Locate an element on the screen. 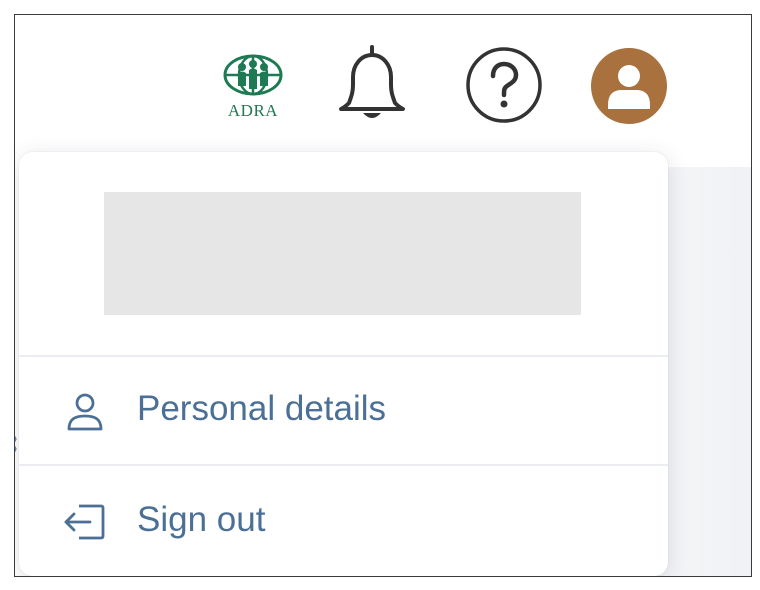 The image size is (760, 590). user-avatar-icon is located at coordinates (629, 86).